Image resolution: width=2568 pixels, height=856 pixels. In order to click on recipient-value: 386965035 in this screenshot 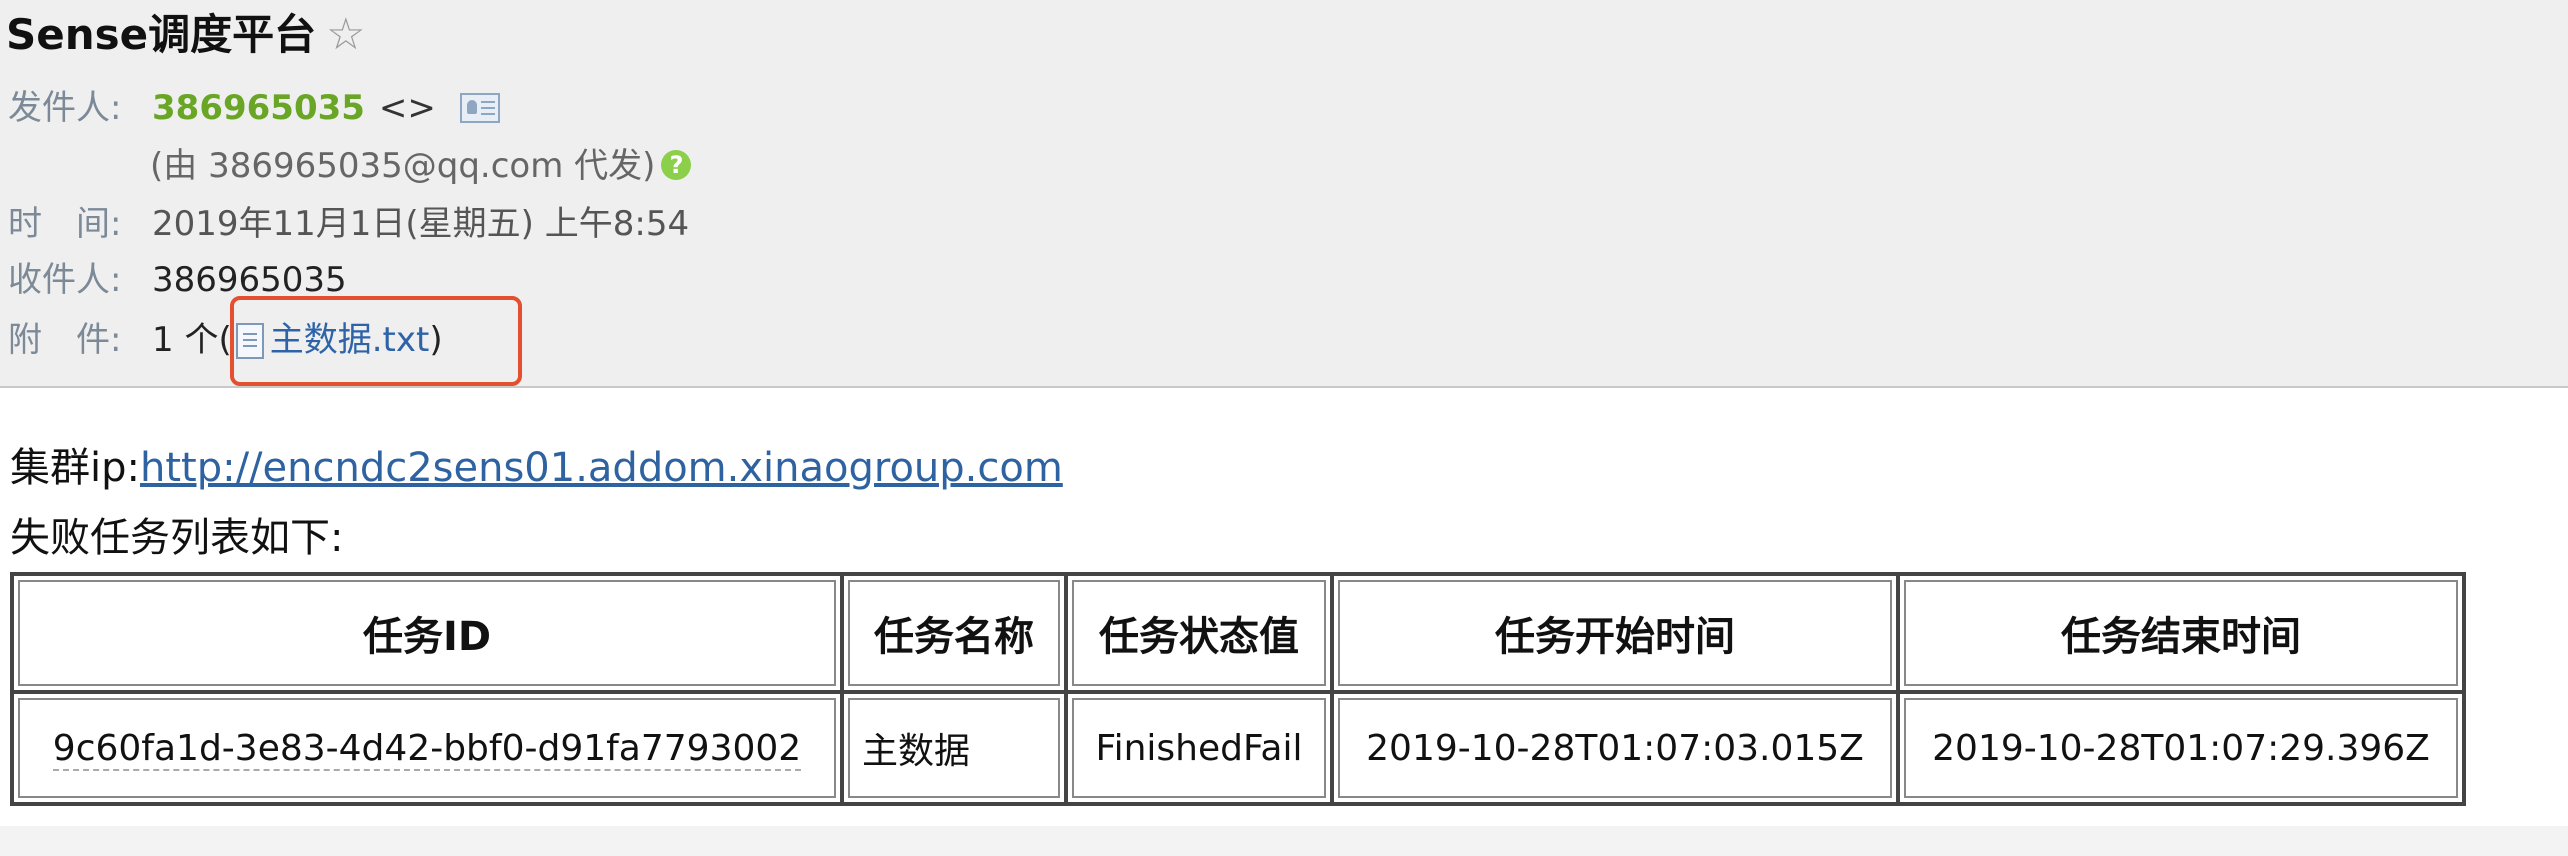, I will do `click(249, 280)`.